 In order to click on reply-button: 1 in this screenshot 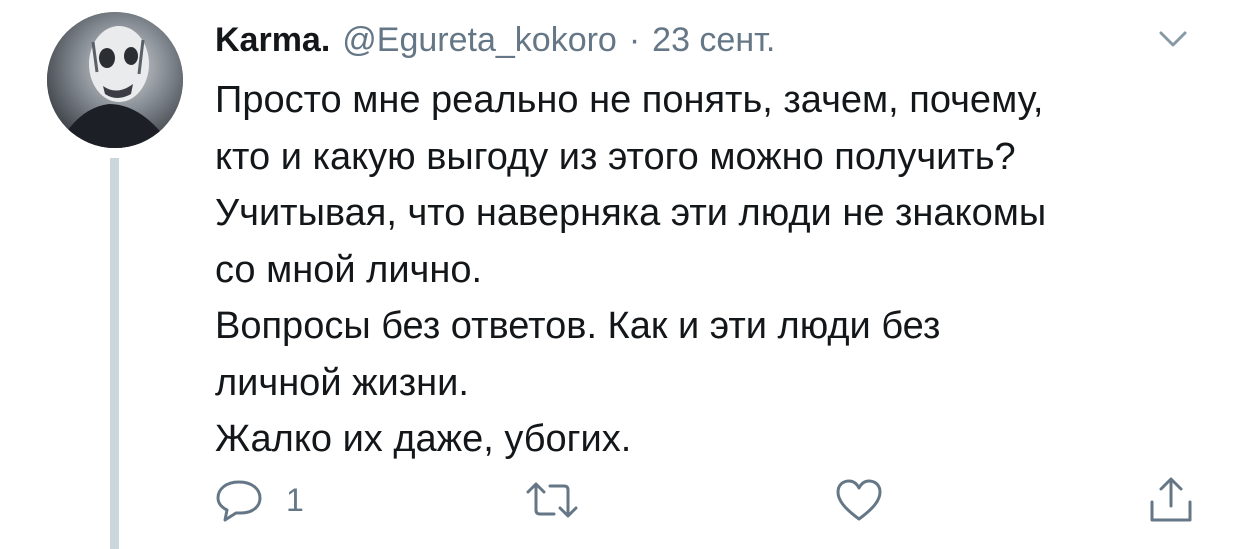, I will do `click(259, 500)`.